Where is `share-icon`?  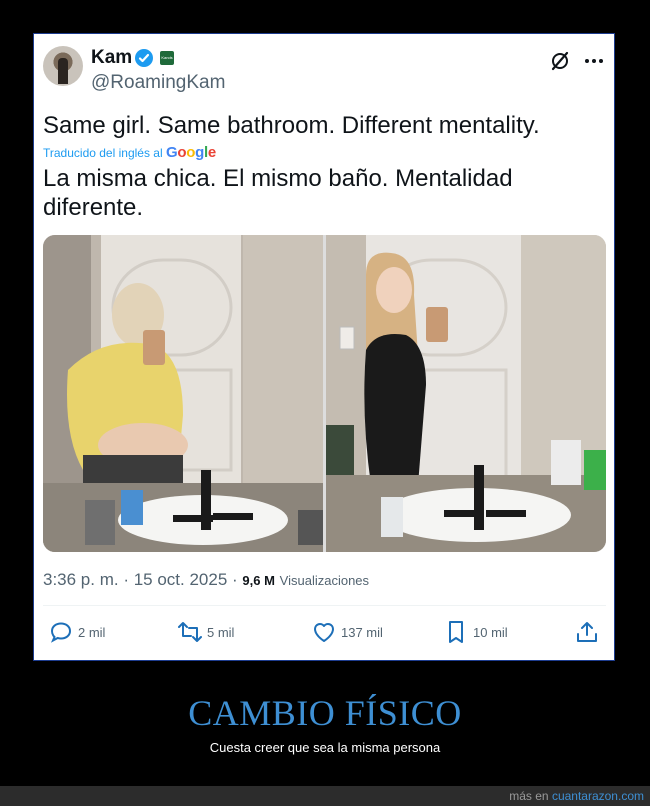 share-icon is located at coordinates (587, 632).